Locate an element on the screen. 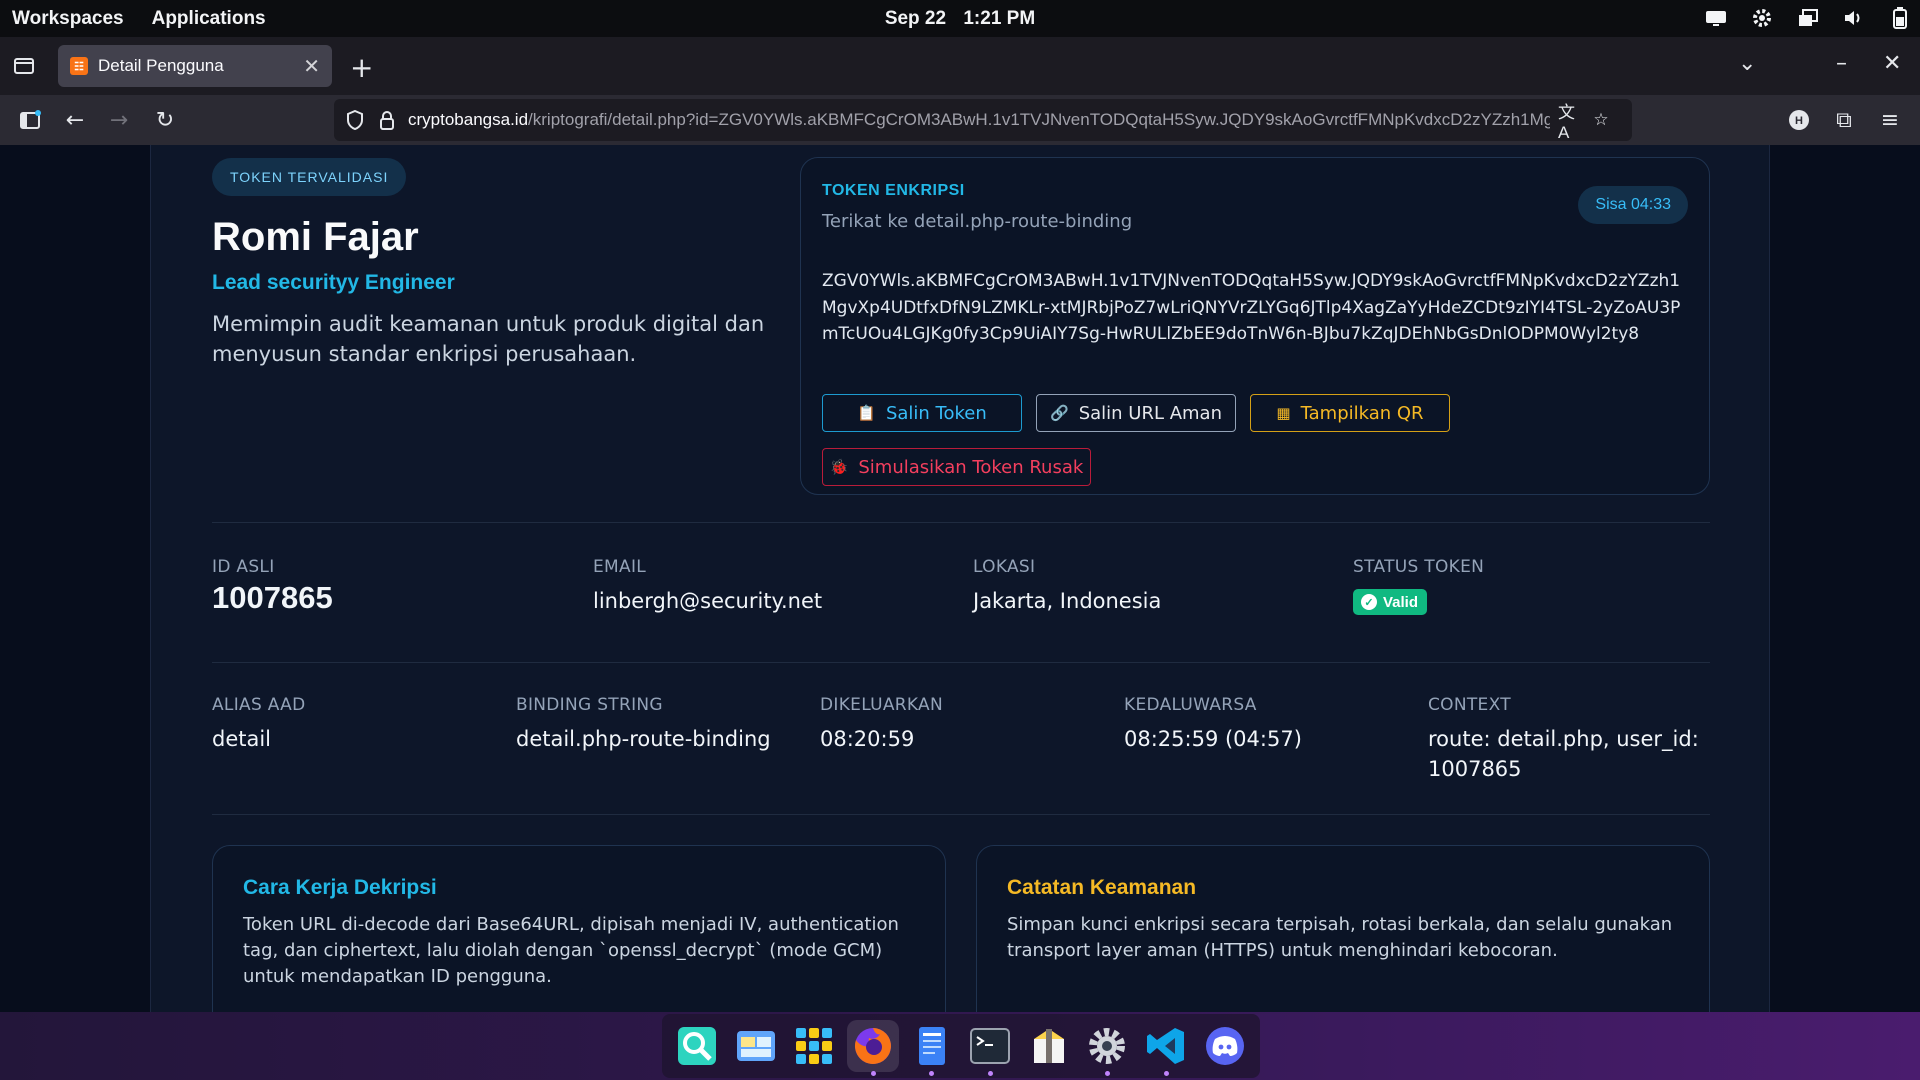  reload-icon: ↻ is located at coordinates (165, 120).